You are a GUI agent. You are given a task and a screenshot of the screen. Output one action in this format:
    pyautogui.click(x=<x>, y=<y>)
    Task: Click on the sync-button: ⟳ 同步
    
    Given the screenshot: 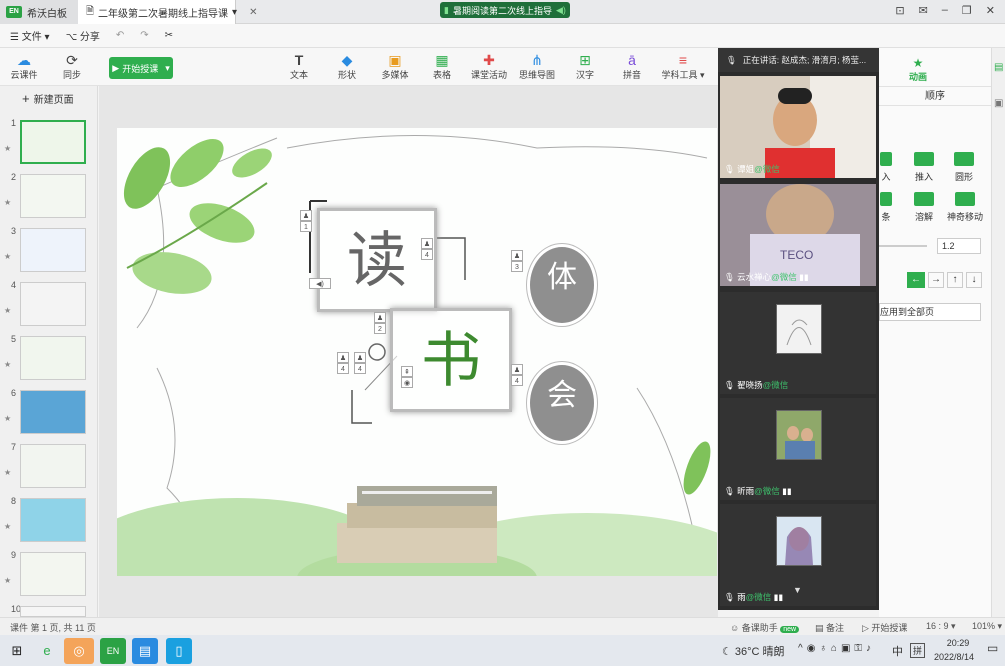 What is the action you would take?
    pyautogui.click(x=72, y=66)
    